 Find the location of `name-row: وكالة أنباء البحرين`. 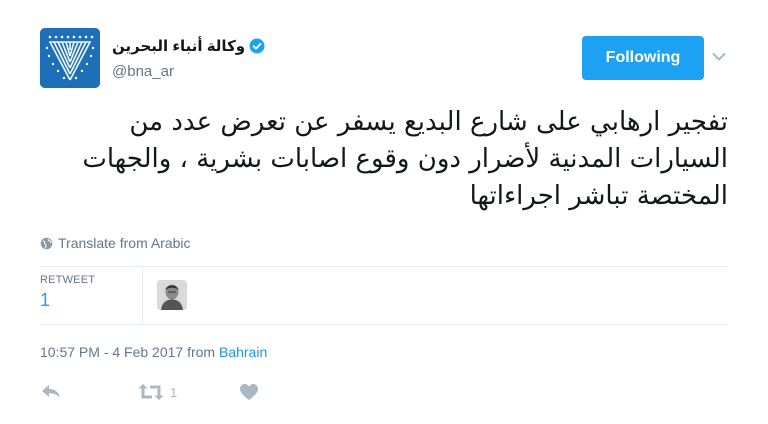

name-row: وكالة أنباء البحرين is located at coordinates (188, 46).